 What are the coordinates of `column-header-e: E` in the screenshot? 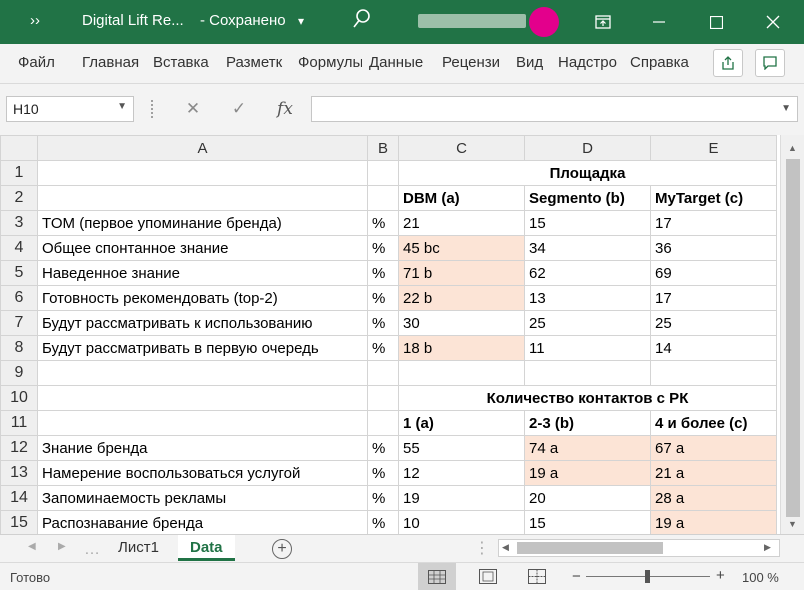 It's located at (713, 148).